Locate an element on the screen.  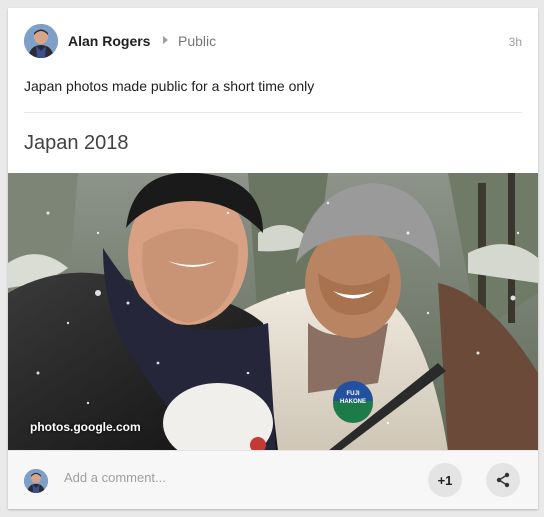
badge-line2: HAKONE is located at coordinates (353, 402).